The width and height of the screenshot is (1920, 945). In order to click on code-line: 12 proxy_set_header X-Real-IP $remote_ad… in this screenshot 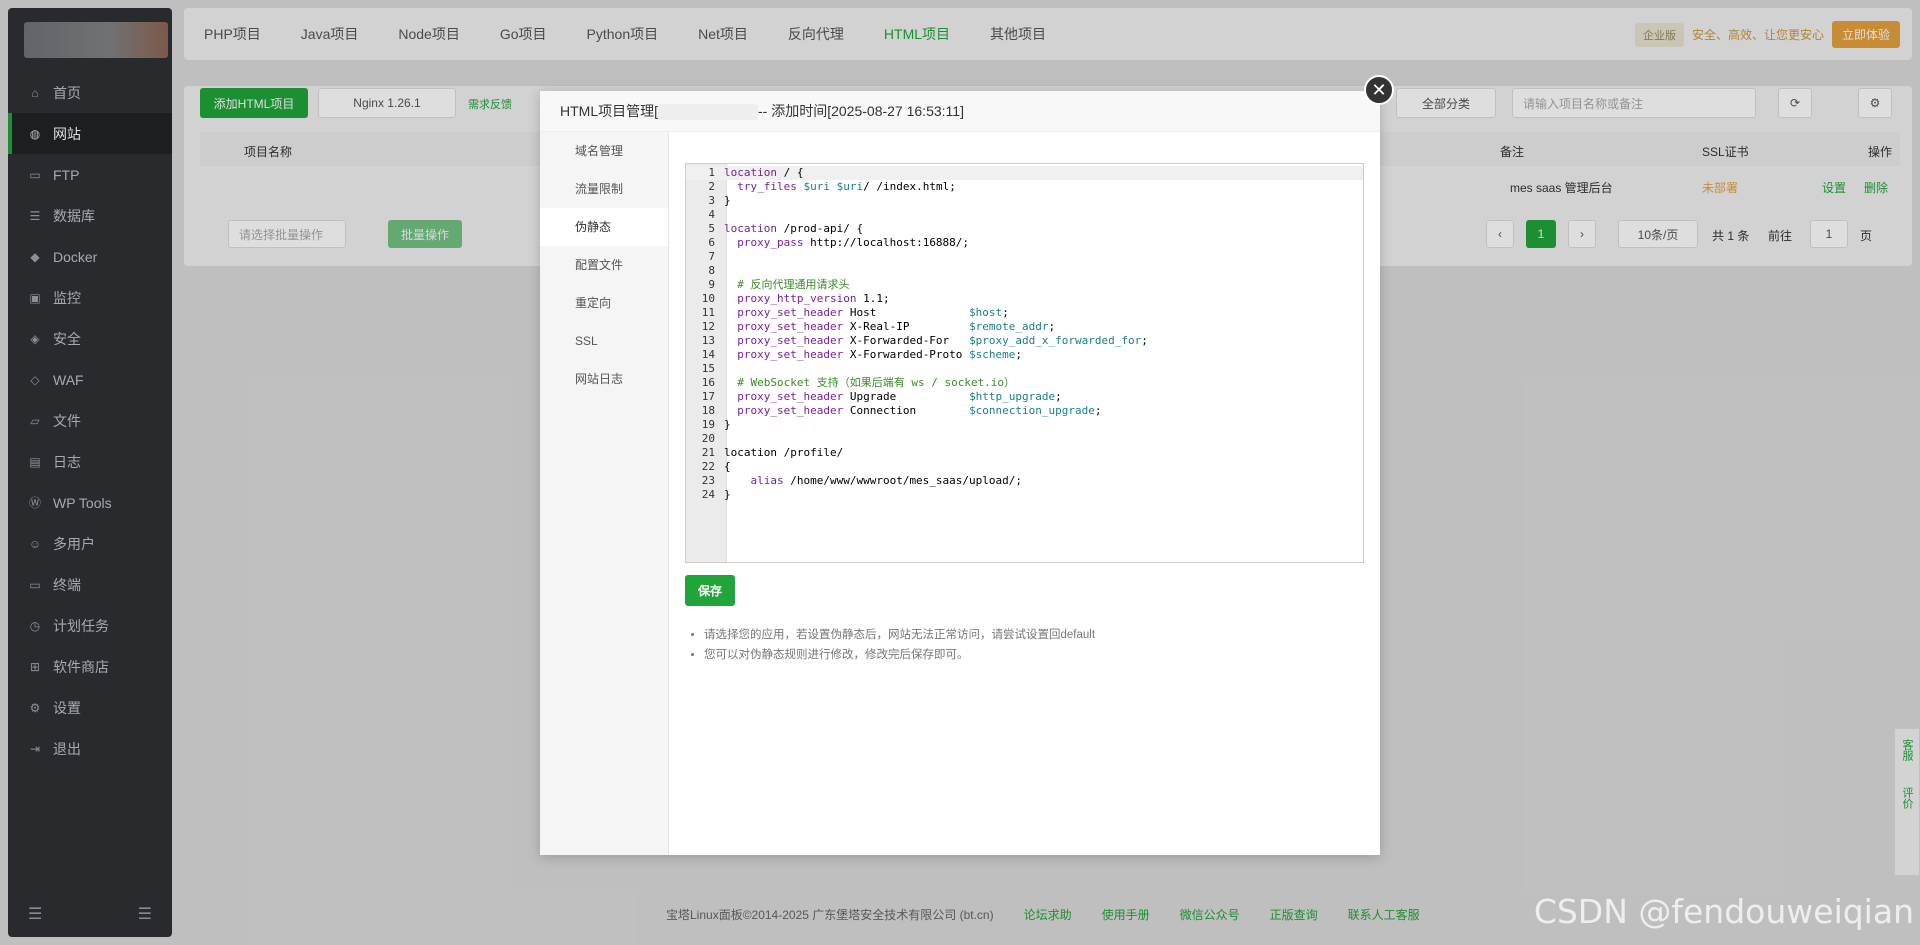, I will do `click(878, 326)`.